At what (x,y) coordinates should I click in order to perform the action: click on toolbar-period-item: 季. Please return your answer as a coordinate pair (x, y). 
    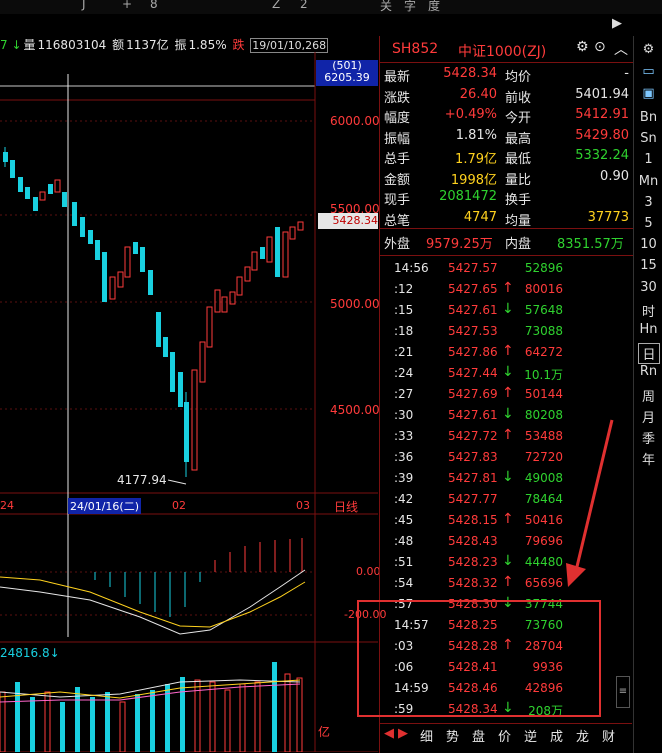
    Looking at the image, I should click on (648, 437).